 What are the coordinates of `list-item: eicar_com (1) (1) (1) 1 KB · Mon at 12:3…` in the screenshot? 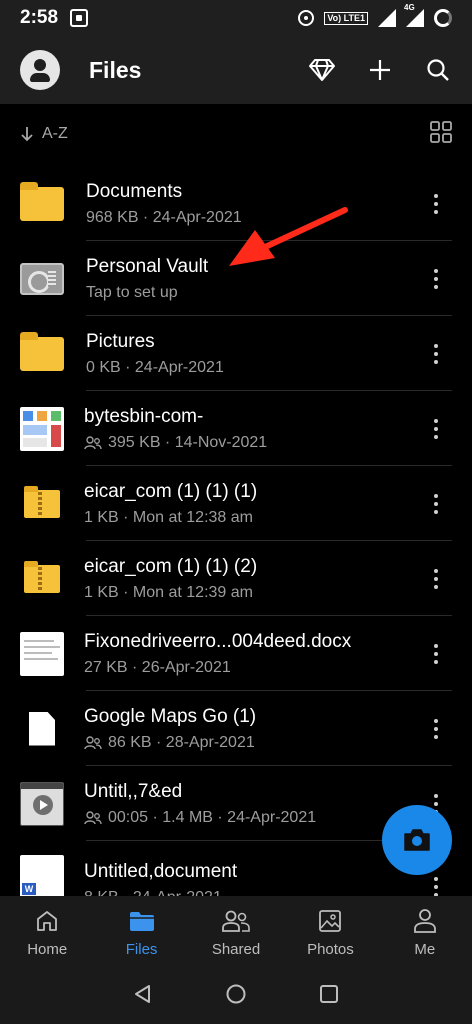 It's located at (236, 503).